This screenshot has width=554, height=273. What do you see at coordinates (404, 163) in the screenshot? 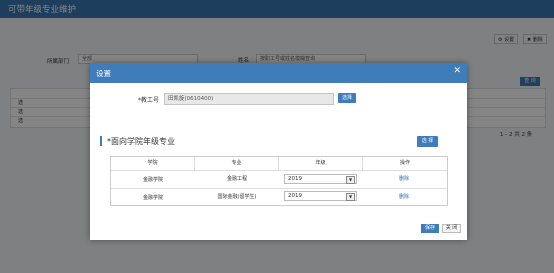
I see `col-operation: 操作` at bounding box center [404, 163].